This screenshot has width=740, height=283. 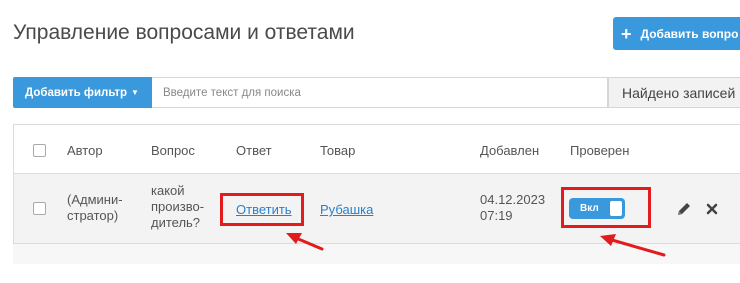 I want to click on table-footer, so click(x=376, y=254).